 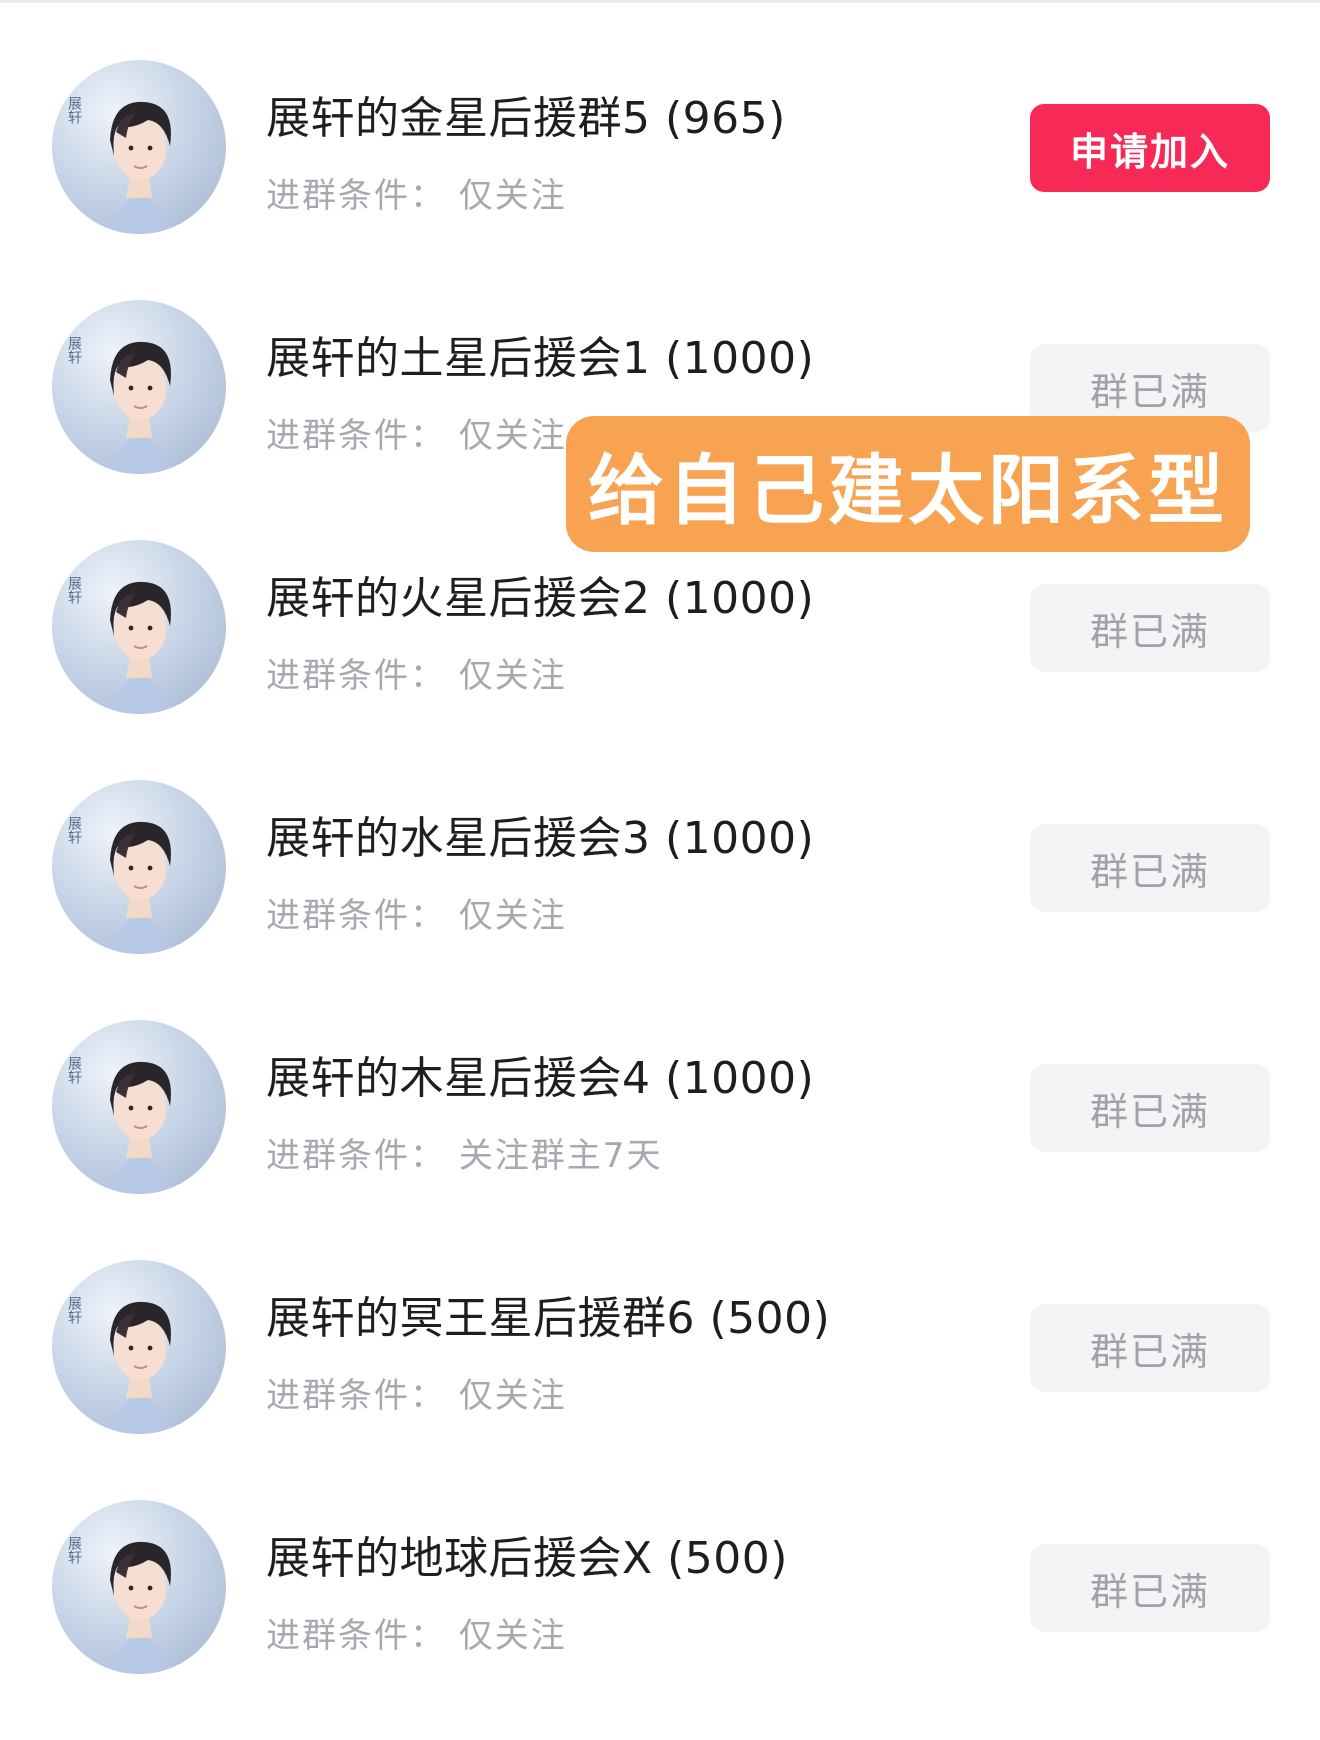 What do you see at coordinates (540, 1074) in the screenshot?
I see `group-name: 展轩的木星后援会4 (1000)` at bounding box center [540, 1074].